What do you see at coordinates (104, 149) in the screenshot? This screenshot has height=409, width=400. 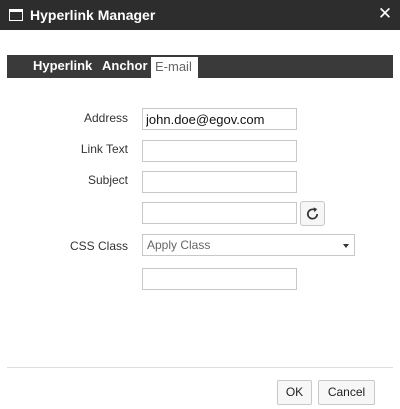 I see `link-text-label: Link Text` at bounding box center [104, 149].